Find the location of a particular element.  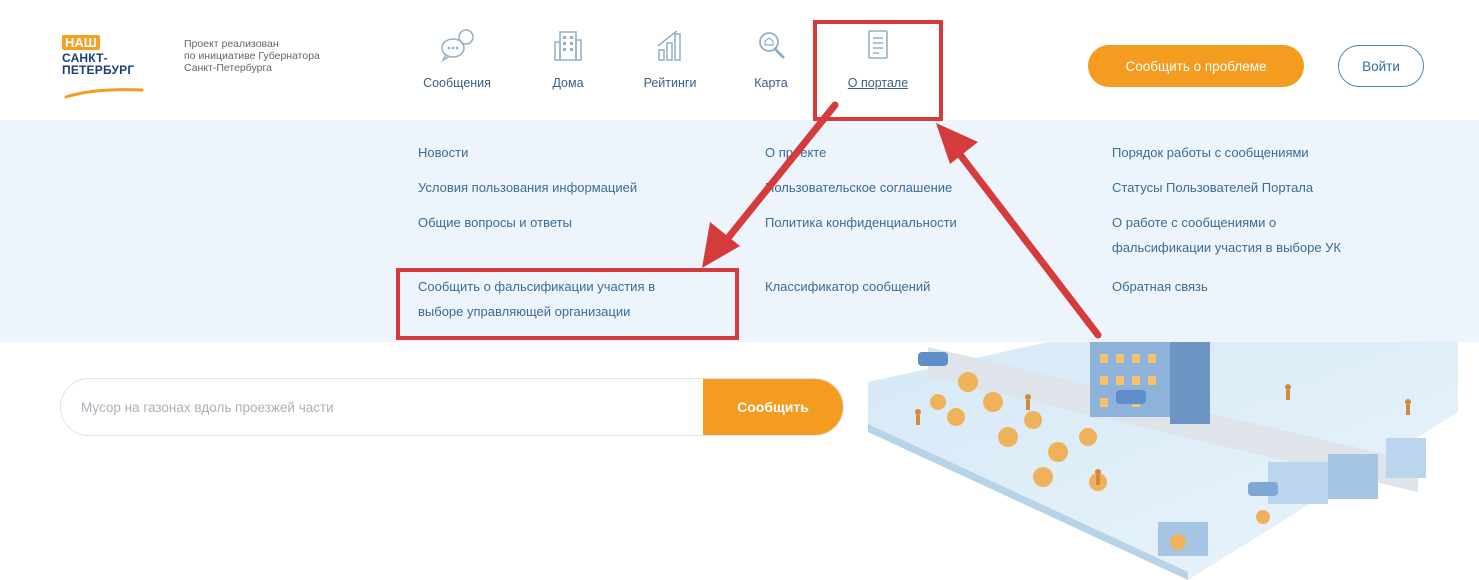

menu-link-message-classifier: Классификатор сообщений is located at coordinates (847, 286).